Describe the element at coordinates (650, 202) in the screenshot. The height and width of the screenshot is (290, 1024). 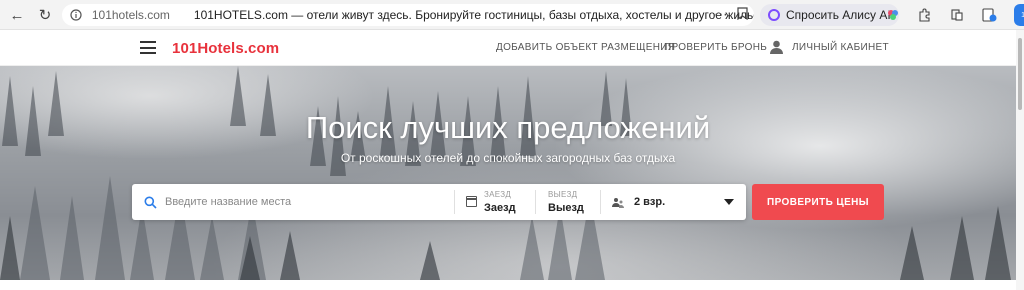
I see `guests-value: 2 взр.` at that location.